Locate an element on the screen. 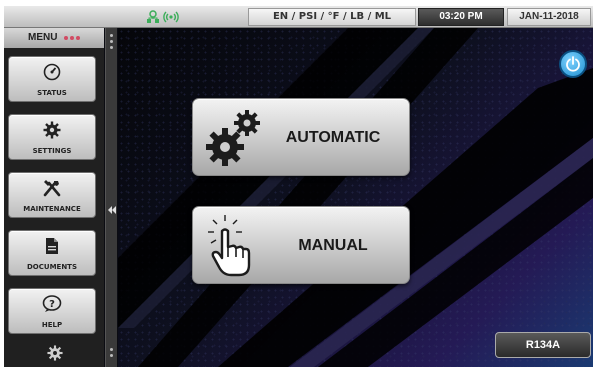  sidebar-item-label: STATUS is located at coordinates (52, 93).